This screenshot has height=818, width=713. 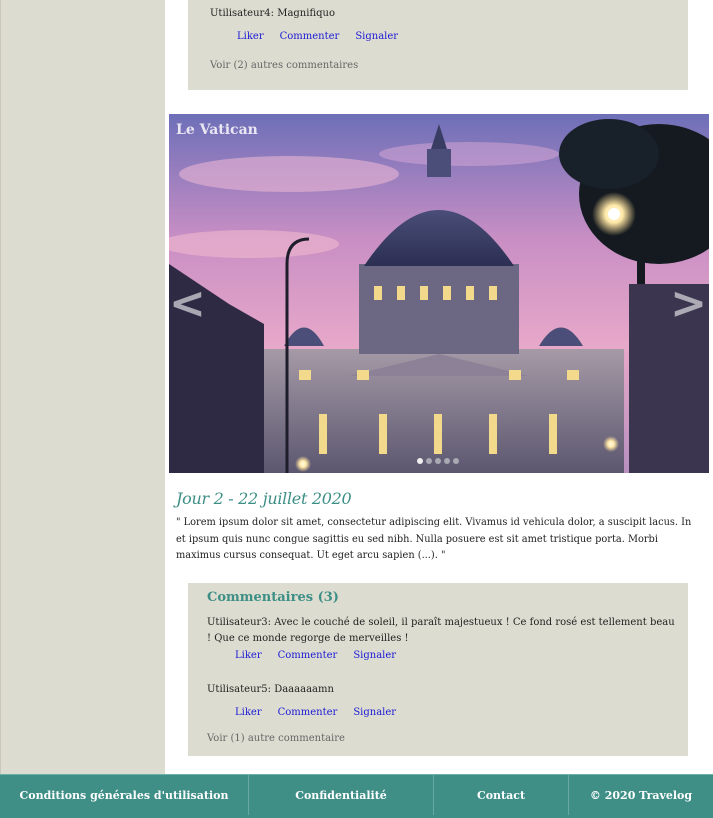 What do you see at coordinates (187, 304) in the screenshot?
I see `carousel-prev-arrow: <` at bounding box center [187, 304].